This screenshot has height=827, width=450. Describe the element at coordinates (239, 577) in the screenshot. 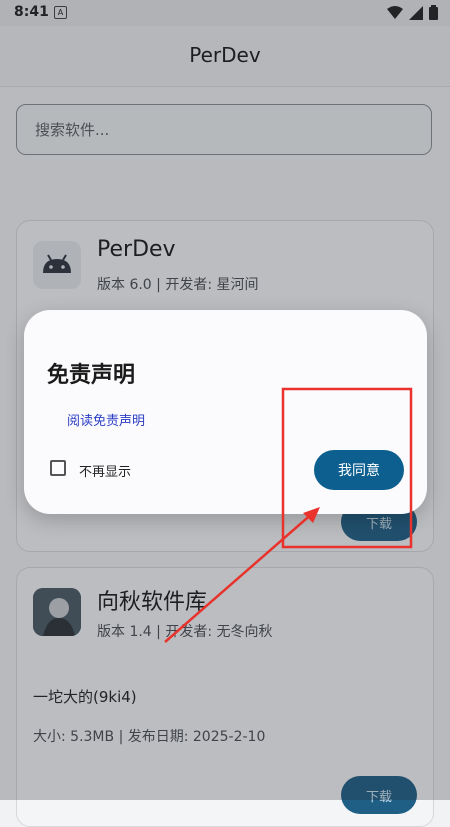

I see `annotation-arrow` at that location.